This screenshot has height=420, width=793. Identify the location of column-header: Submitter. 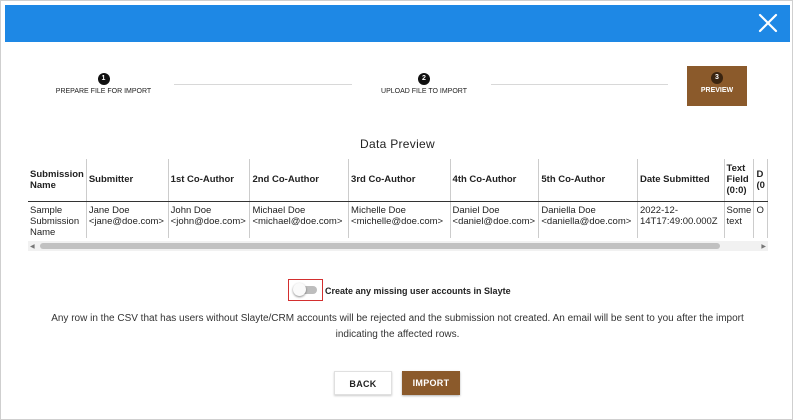
(127, 180).